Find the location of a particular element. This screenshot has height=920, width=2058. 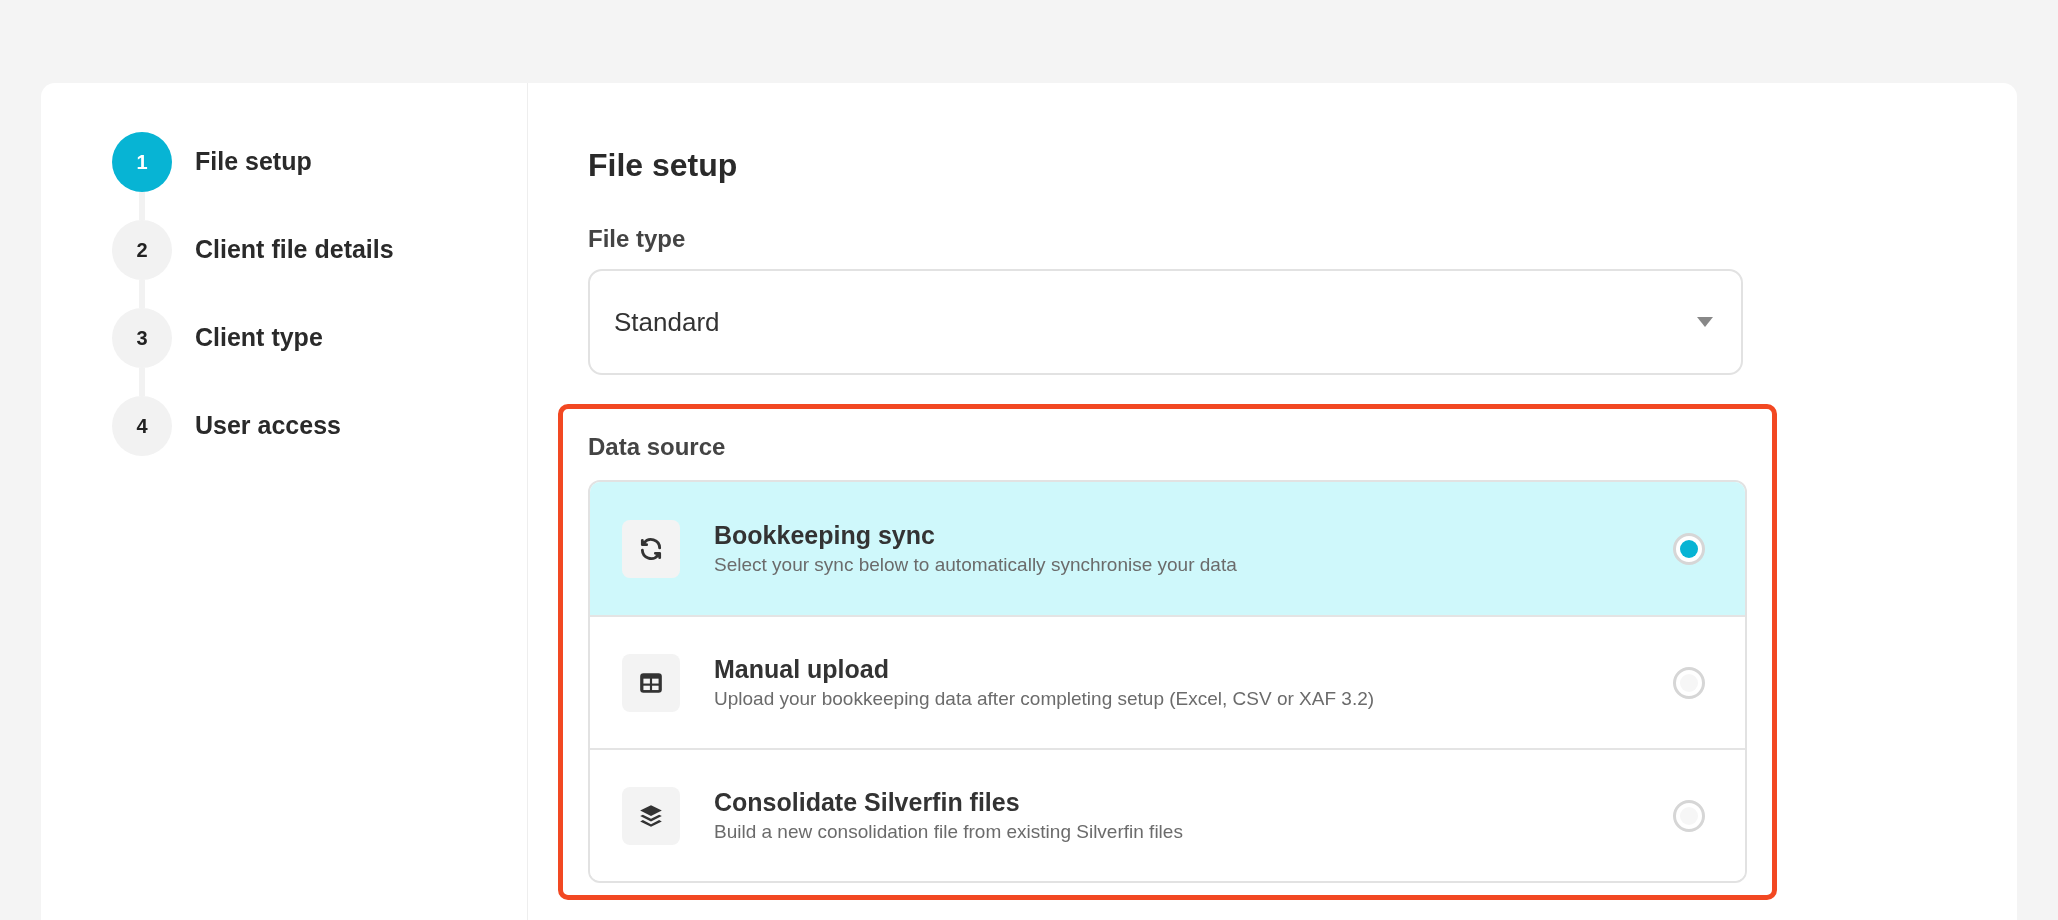

option-title: Consolidate Silverfin files is located at coordinates (867, 802).